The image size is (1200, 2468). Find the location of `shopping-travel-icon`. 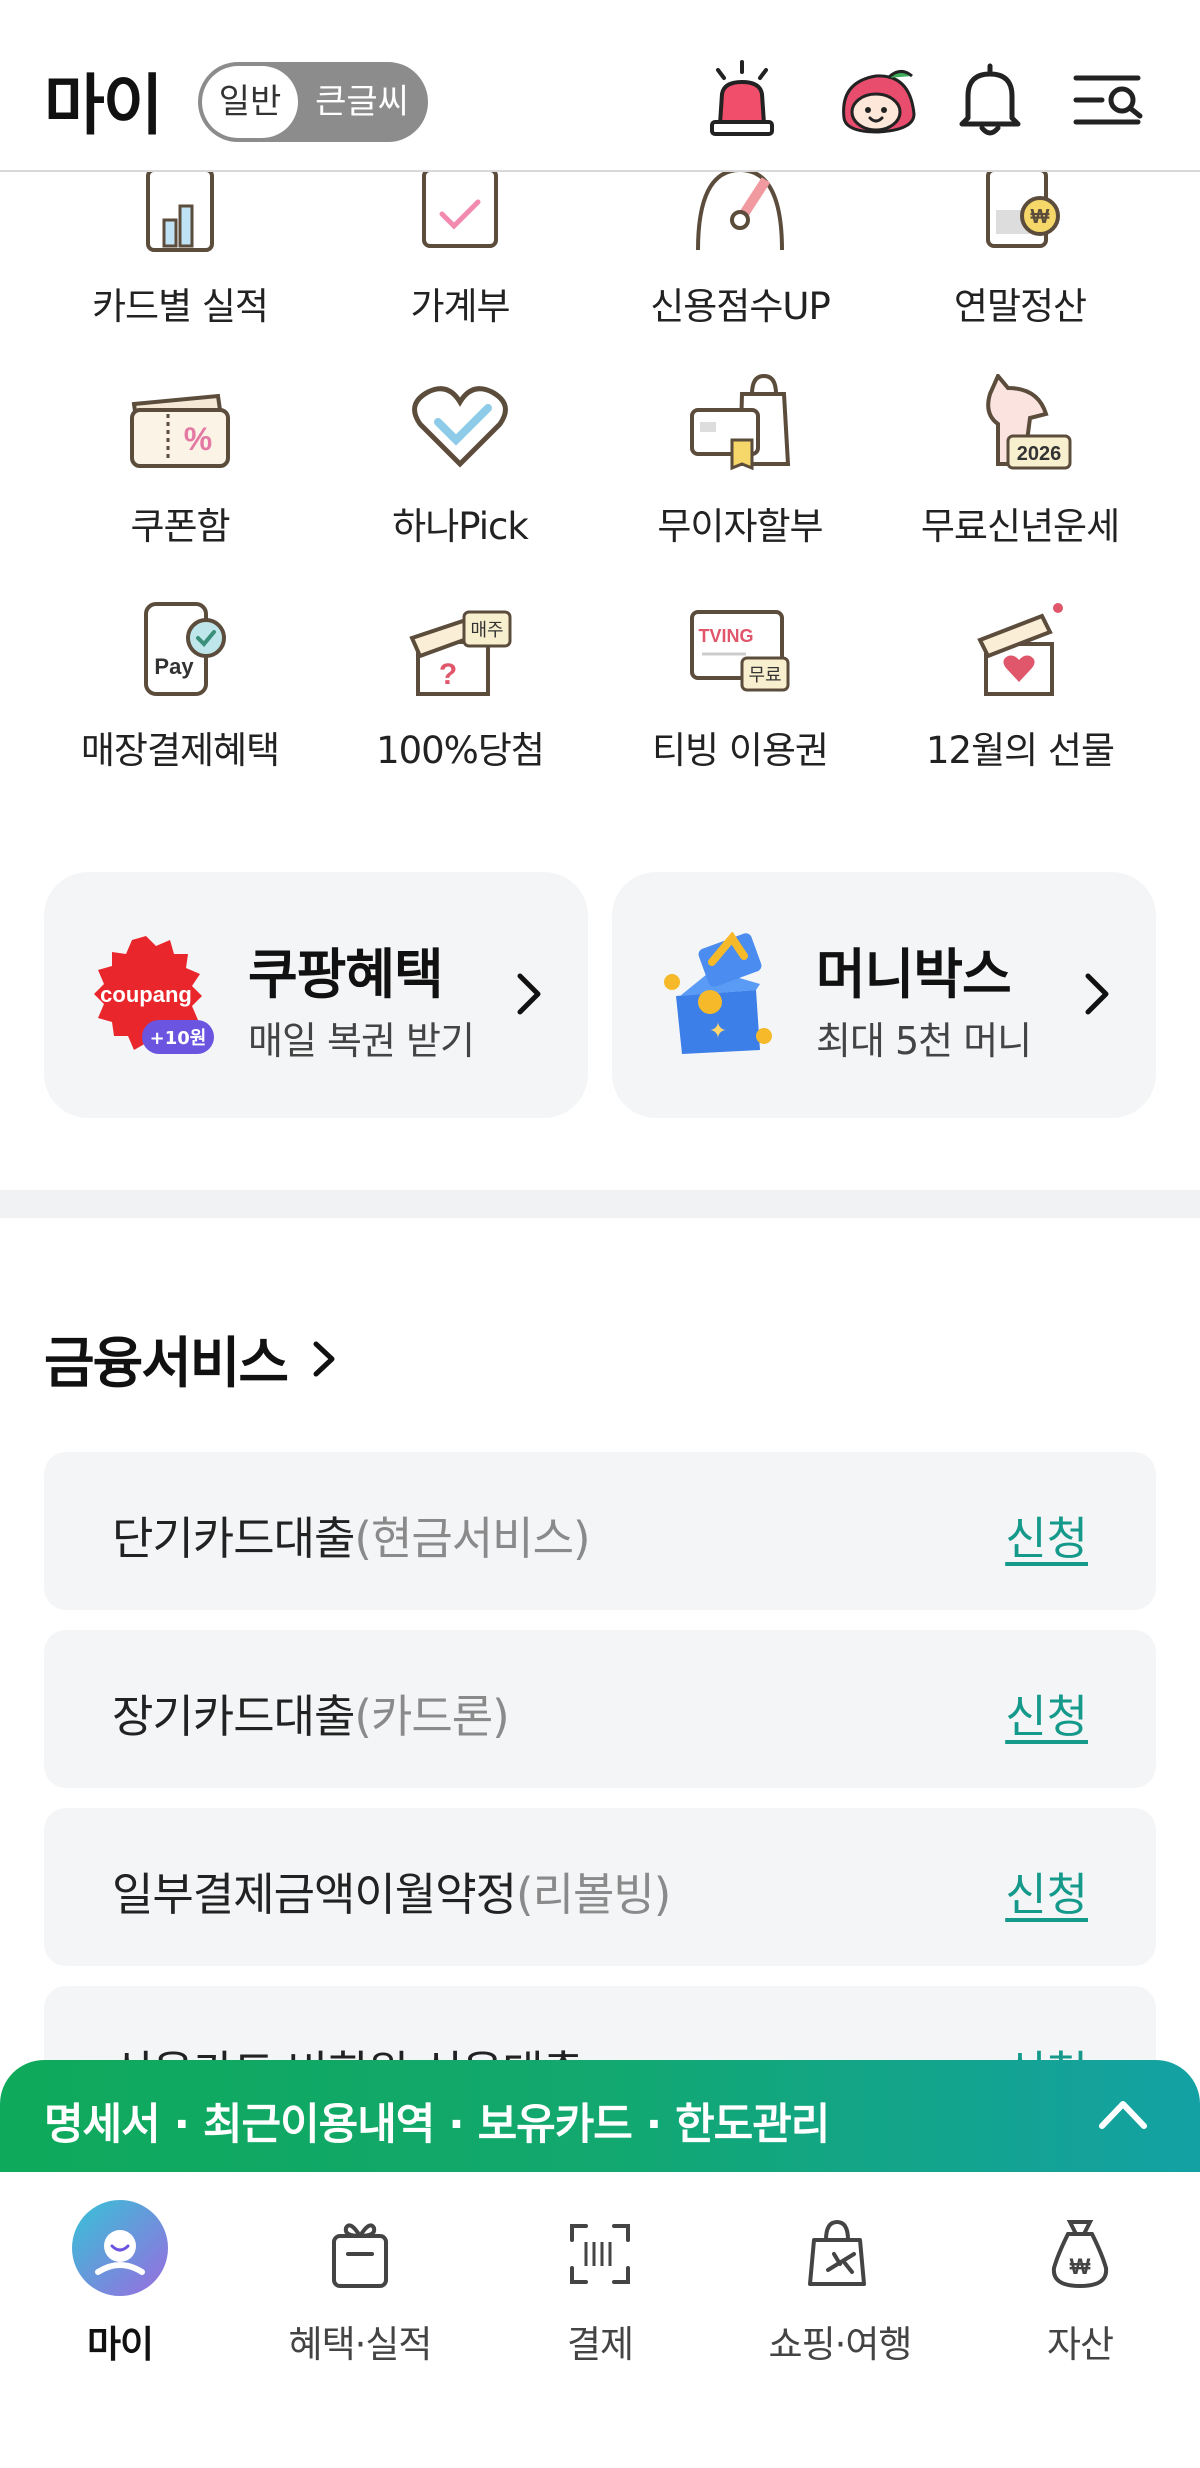

shopping-travel-icon is located at coordinates (837, 2252).